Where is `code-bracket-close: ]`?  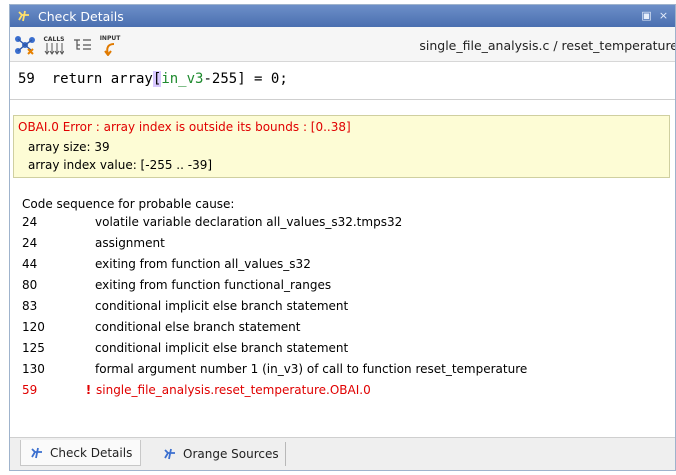
code-bracket-close: ] is located at coordinates (241, 79).